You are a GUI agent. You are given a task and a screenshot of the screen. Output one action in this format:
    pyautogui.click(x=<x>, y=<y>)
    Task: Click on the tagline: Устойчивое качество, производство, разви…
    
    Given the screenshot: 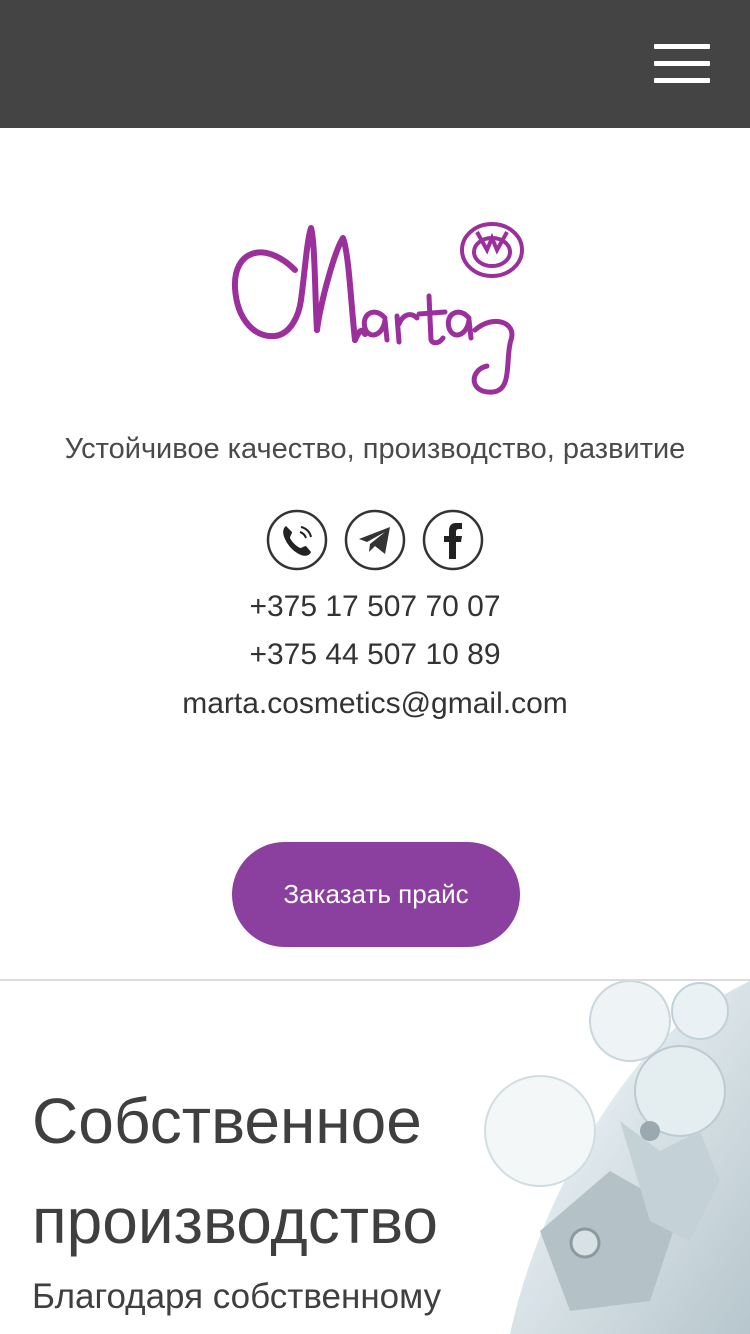 What is the action you would take?
    pyautogui.click(x=375, y=449)
    